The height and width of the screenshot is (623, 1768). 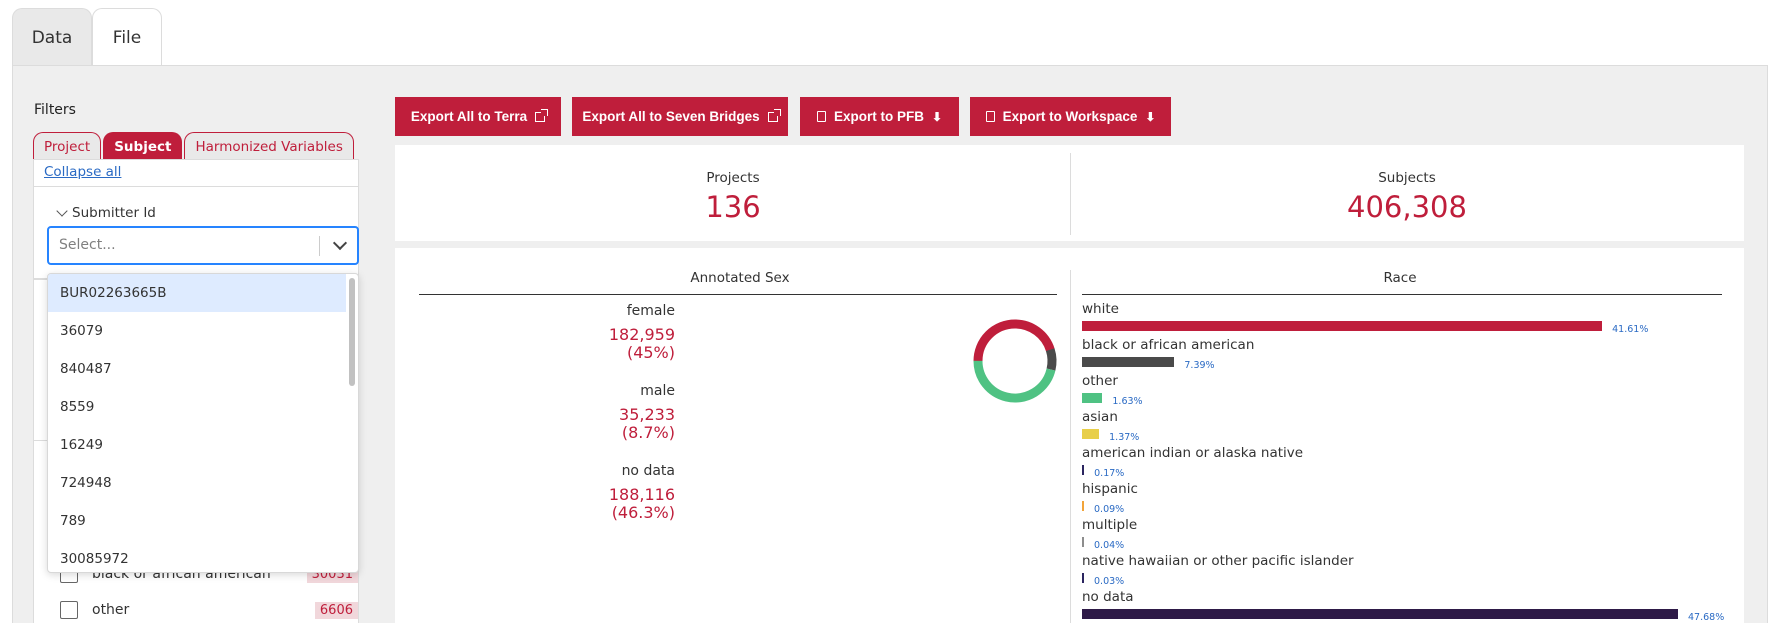 What do you see at coordinates (1706, 617) in the screenshot?
I see `race-percent-label: 47.68%` at bounding box center [1706, 617].